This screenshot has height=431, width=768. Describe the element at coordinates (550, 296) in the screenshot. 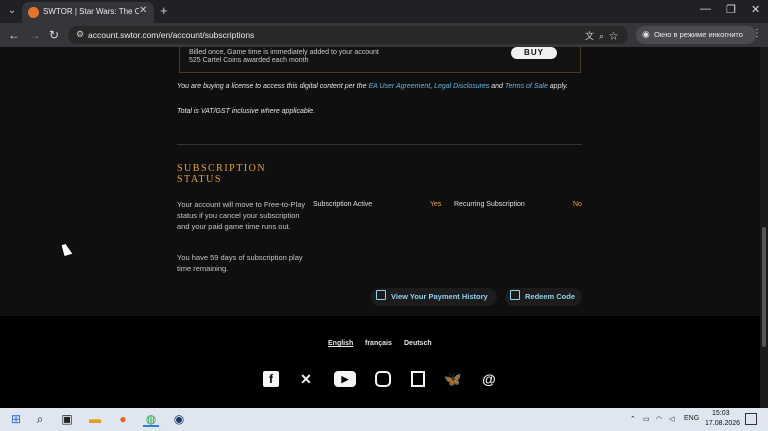

I see `redeem-code-label: Redeem Code` at that location.